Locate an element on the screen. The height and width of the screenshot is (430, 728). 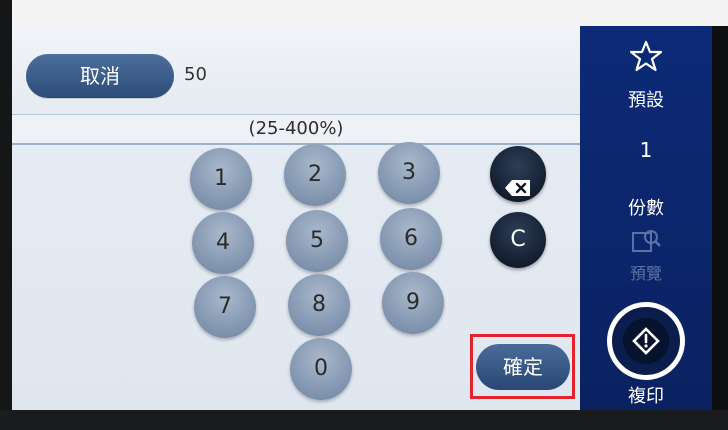
bezel-left is located at coordinates (6, 215).